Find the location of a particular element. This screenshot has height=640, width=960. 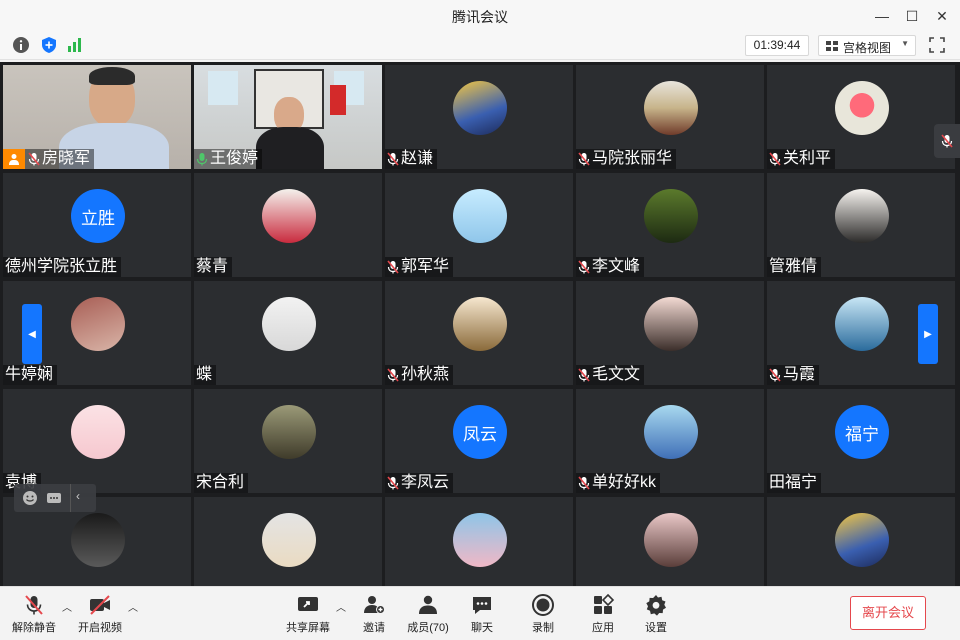

participant-avatar: 立胜 is located at coordinates (98, 216).